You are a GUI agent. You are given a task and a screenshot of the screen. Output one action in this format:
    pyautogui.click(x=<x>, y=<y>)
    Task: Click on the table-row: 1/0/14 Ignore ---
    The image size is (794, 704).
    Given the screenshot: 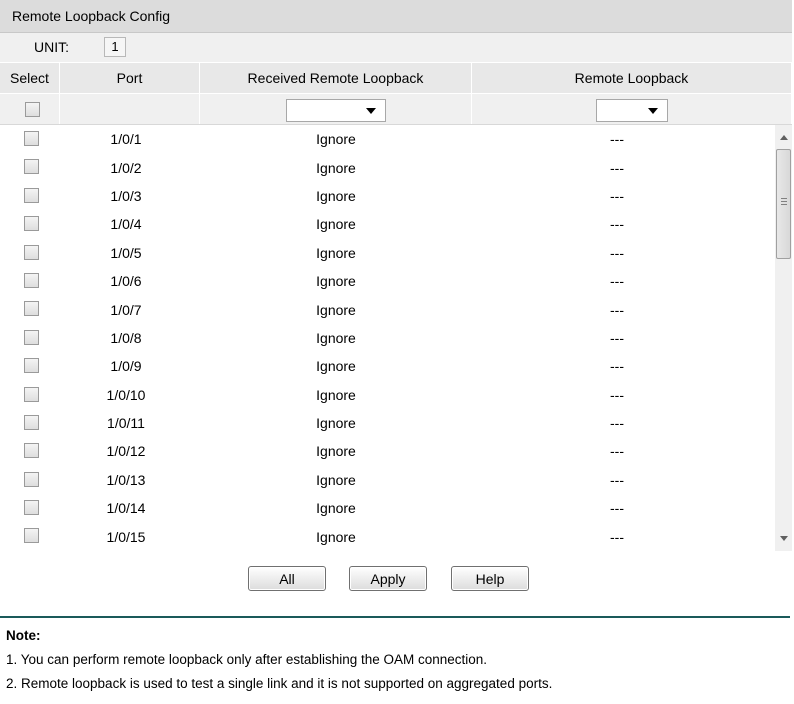 What is the action you would take?
    pyautogui.click(x=396, y=508)
    